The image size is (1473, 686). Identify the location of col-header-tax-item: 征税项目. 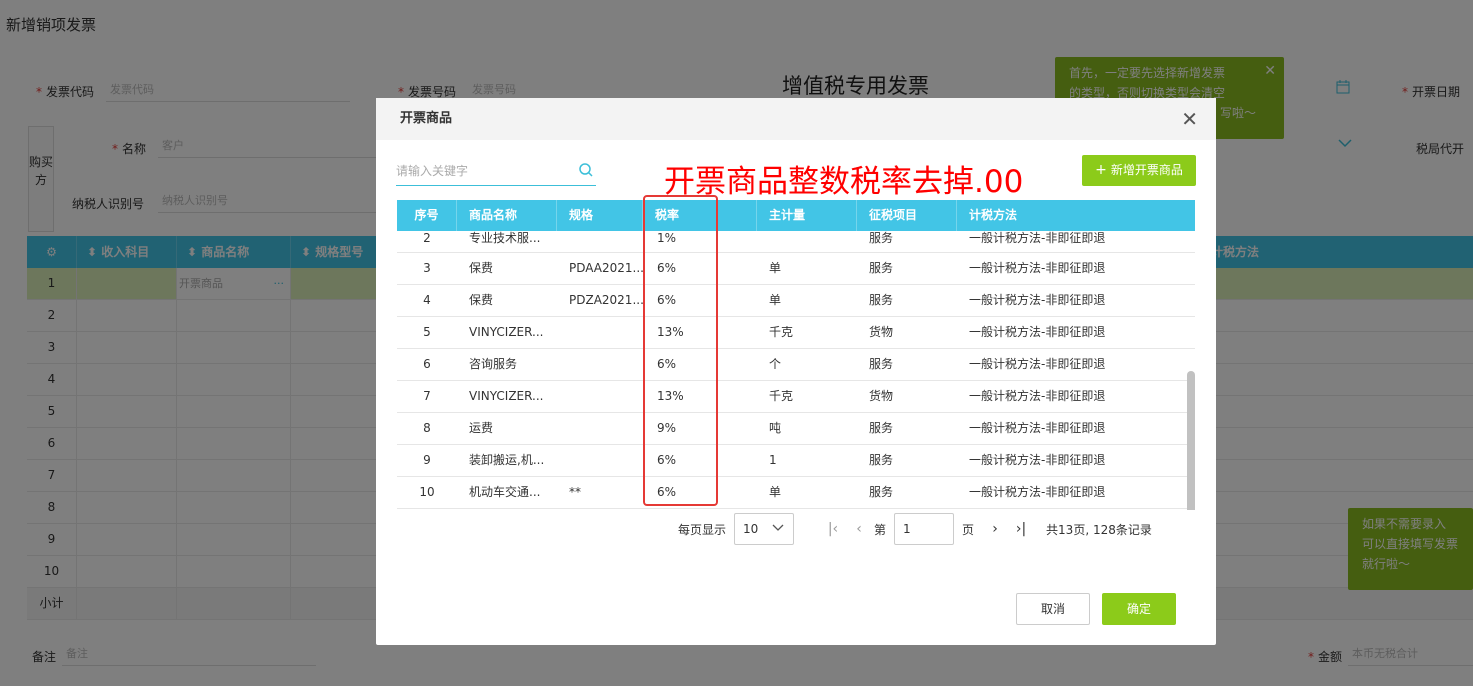
(907, 215).